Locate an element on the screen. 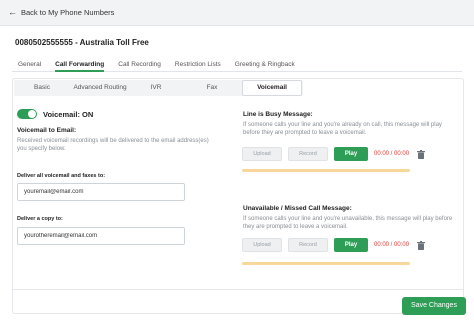 The image size is (474, 321). copy-to-label: Deliver a copy to: is located at coordinates (40, 219).